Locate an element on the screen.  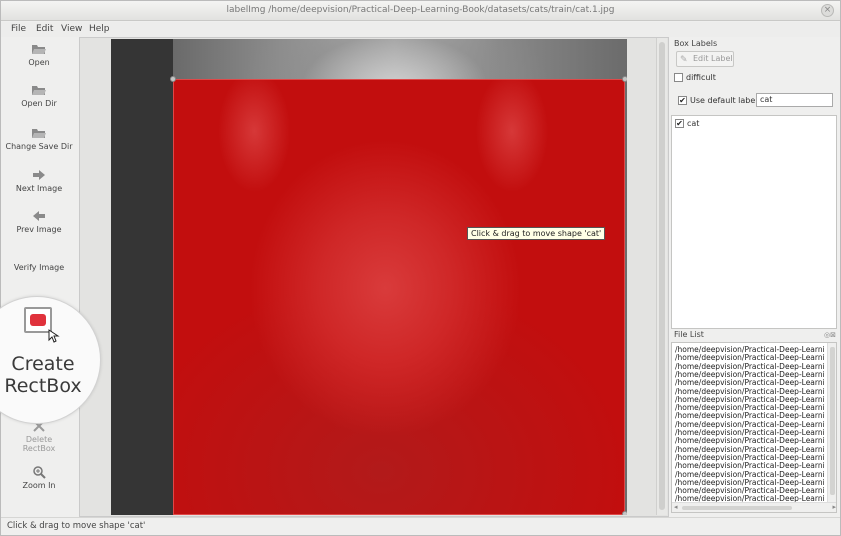
prev-image-label: Prev Image is located at coordinates (39, 229).